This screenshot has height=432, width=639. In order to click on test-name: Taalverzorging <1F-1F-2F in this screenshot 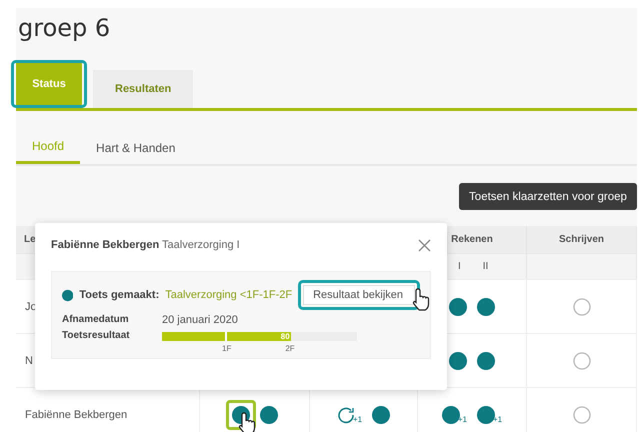, I will do `click(228, 295)`.